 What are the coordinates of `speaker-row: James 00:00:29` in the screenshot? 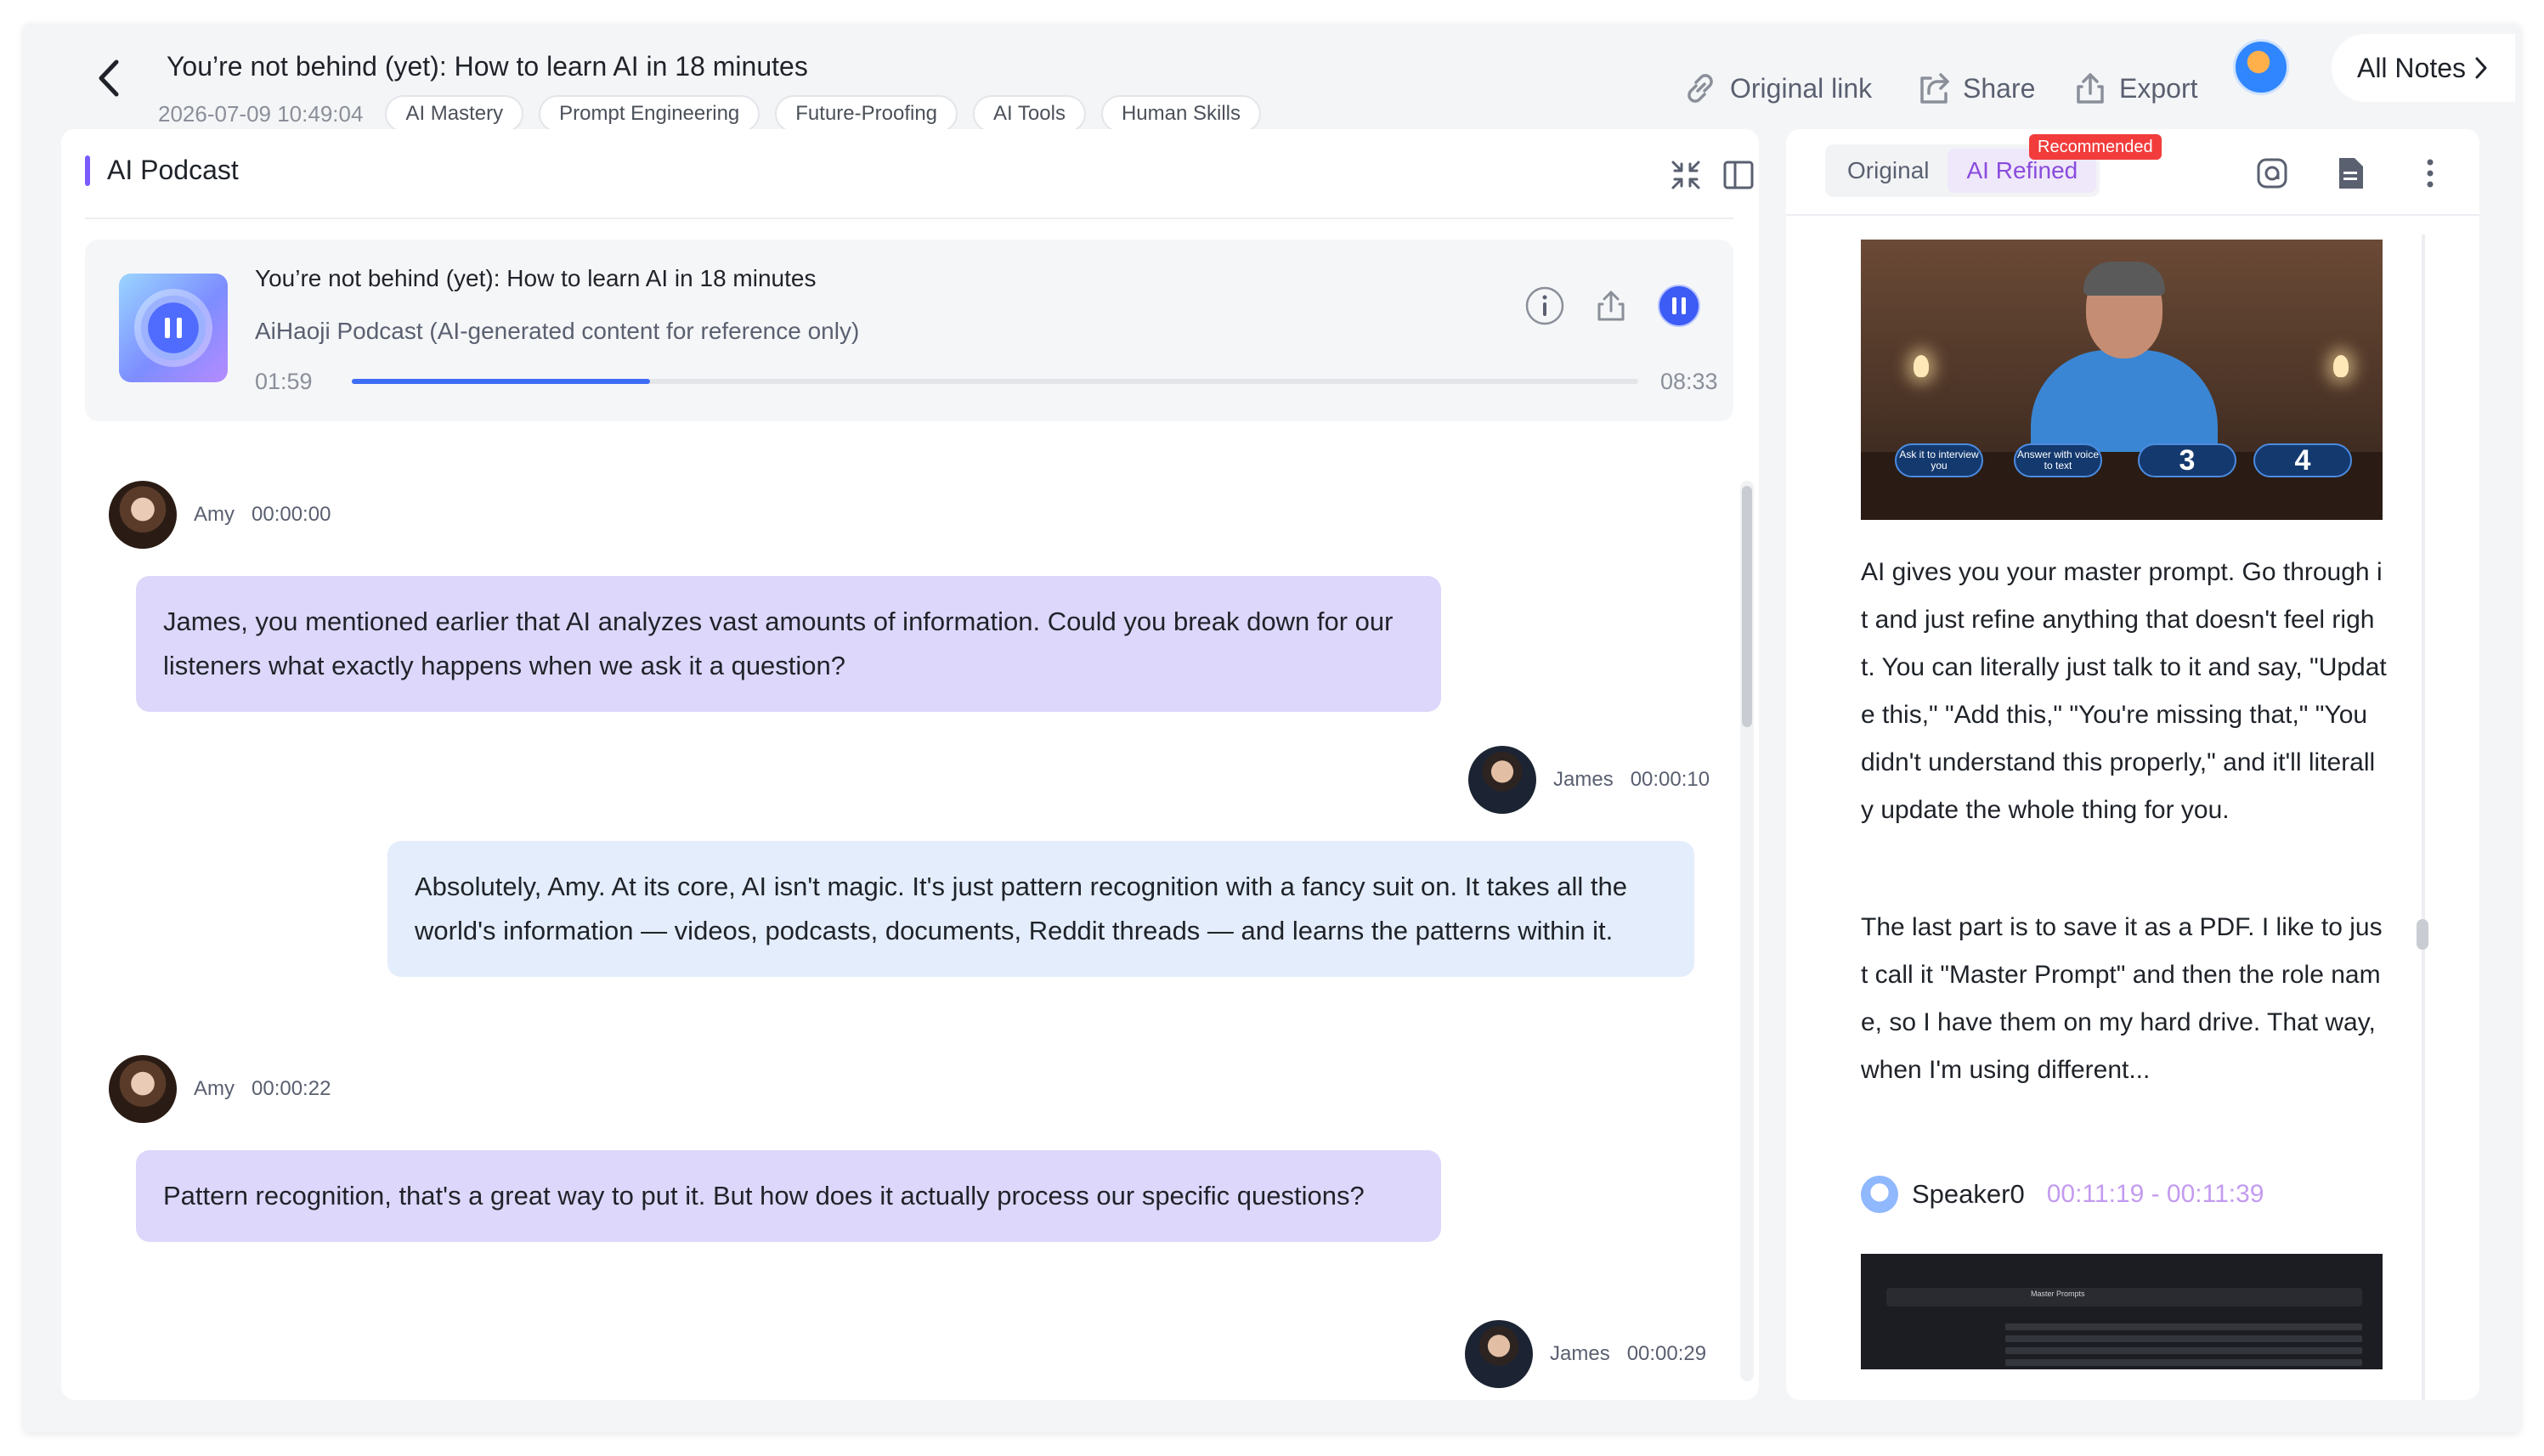 It's located at (1585, 1354).